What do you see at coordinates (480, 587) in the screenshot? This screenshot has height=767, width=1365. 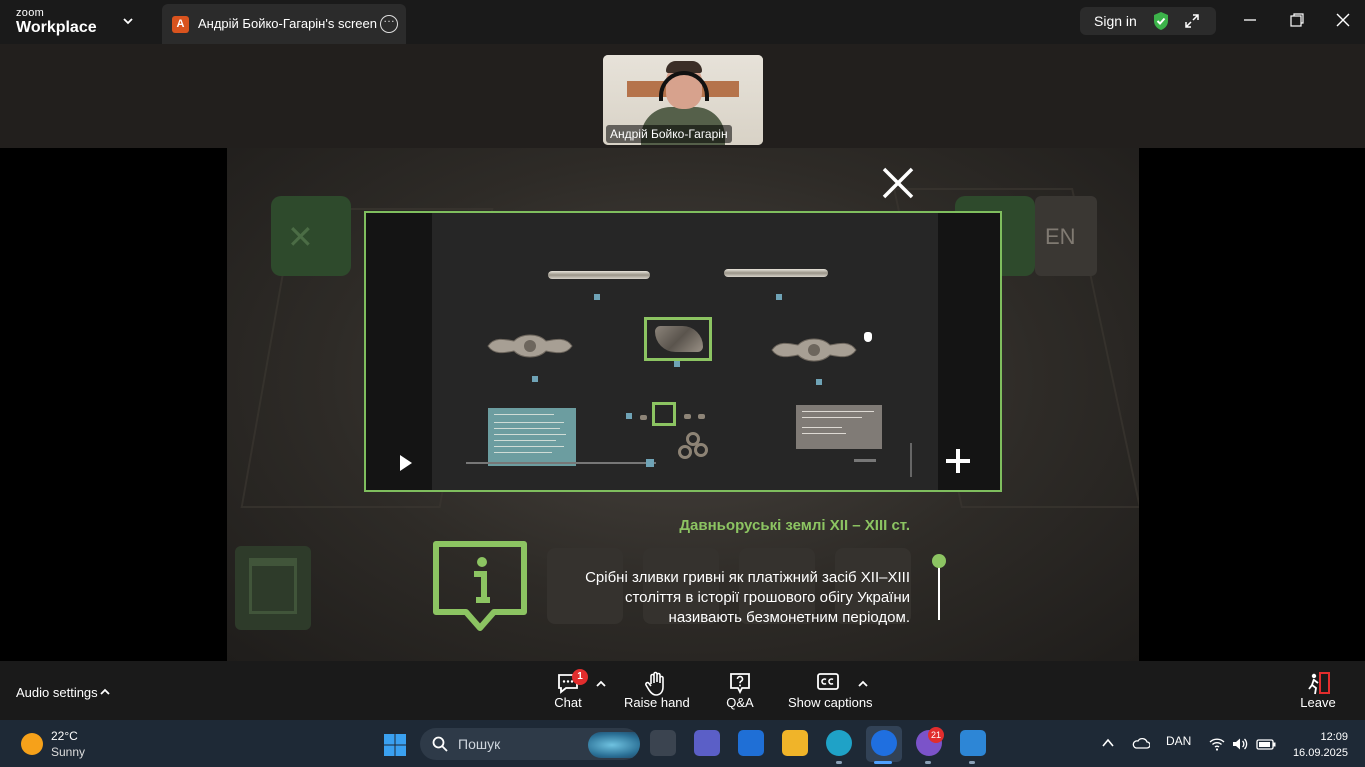 I see `info-icon` at bounding box center [480, 587].